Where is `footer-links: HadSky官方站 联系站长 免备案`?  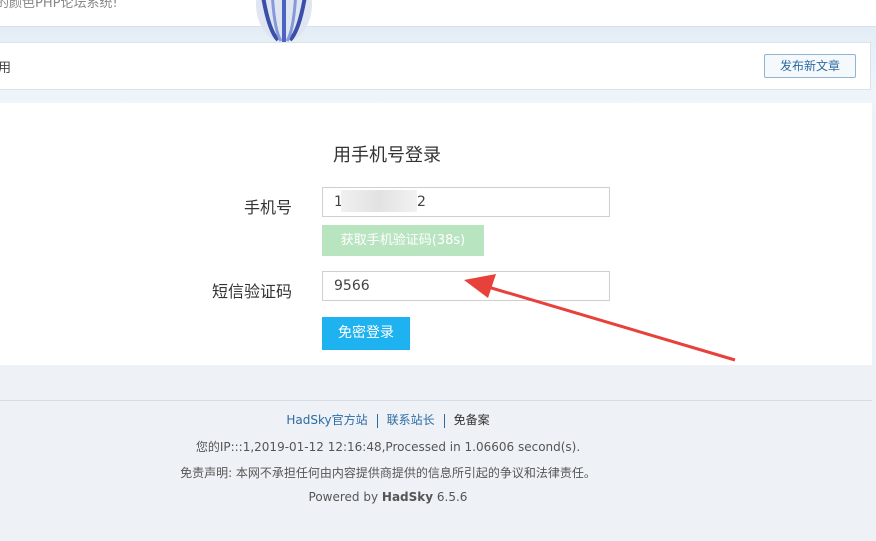 footer-links: HadSky官方站 联系站长 免备案 is located at coordinates (388, 419).